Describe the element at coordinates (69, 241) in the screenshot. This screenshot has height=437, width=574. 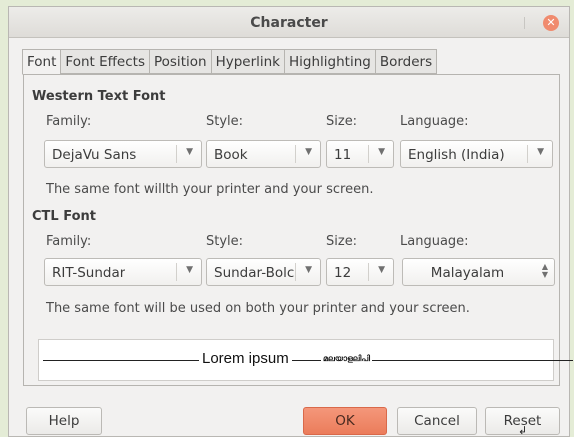
I see `ctl-family-label: Family:` at that location.